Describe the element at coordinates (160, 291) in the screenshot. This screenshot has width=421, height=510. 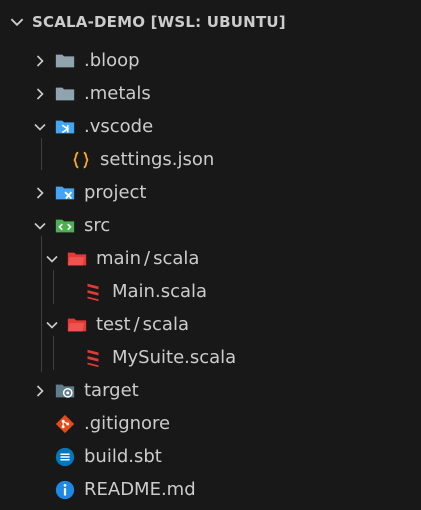
I see `tree-item-label: Main.scala` at that location.